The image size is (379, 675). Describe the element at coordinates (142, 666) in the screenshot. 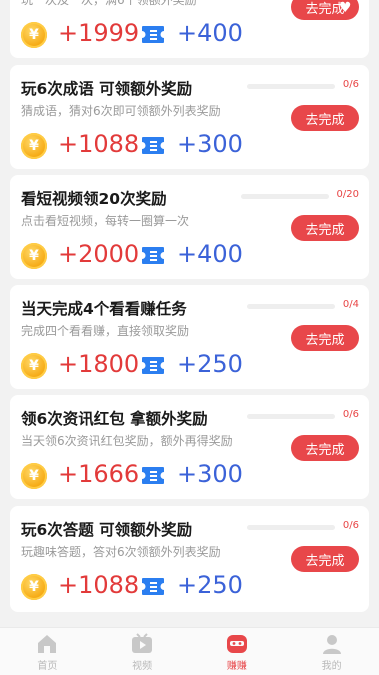

I see `tab-label: 视频` at that location.